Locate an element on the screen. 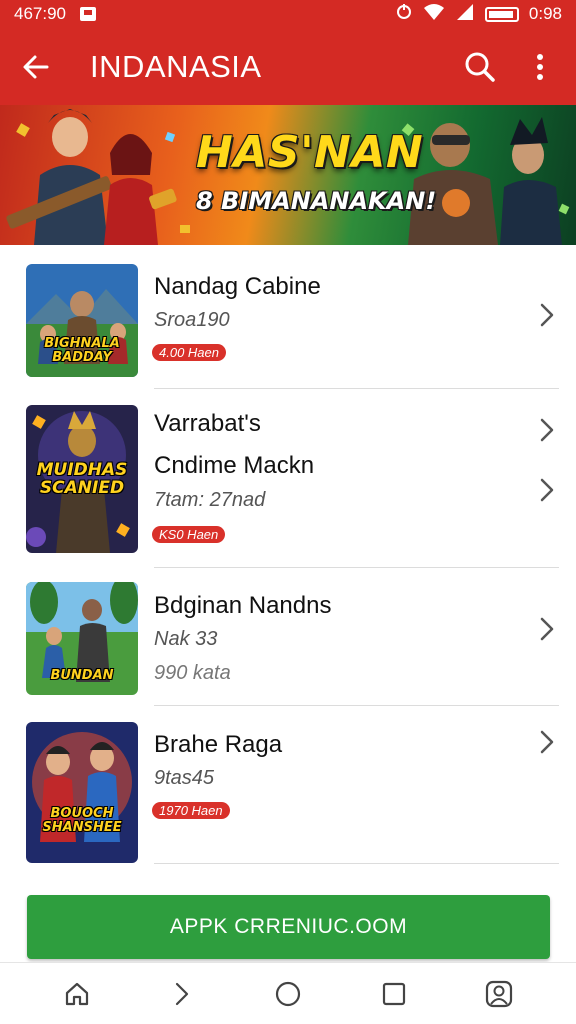  item-title-line-2: Cndime Mackn is located at coordinates (234, 465).